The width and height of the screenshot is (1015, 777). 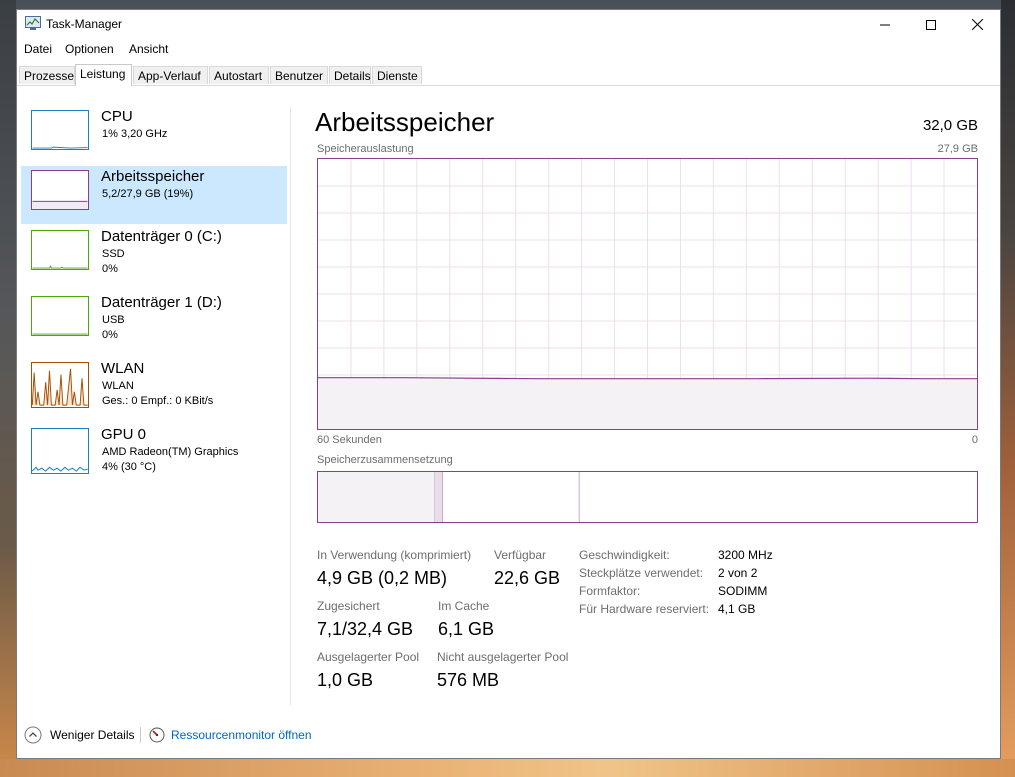 I want to click on sidebar-gpu-model: AMD Radeon(TM) Graphics, so click(x=170, y=452).